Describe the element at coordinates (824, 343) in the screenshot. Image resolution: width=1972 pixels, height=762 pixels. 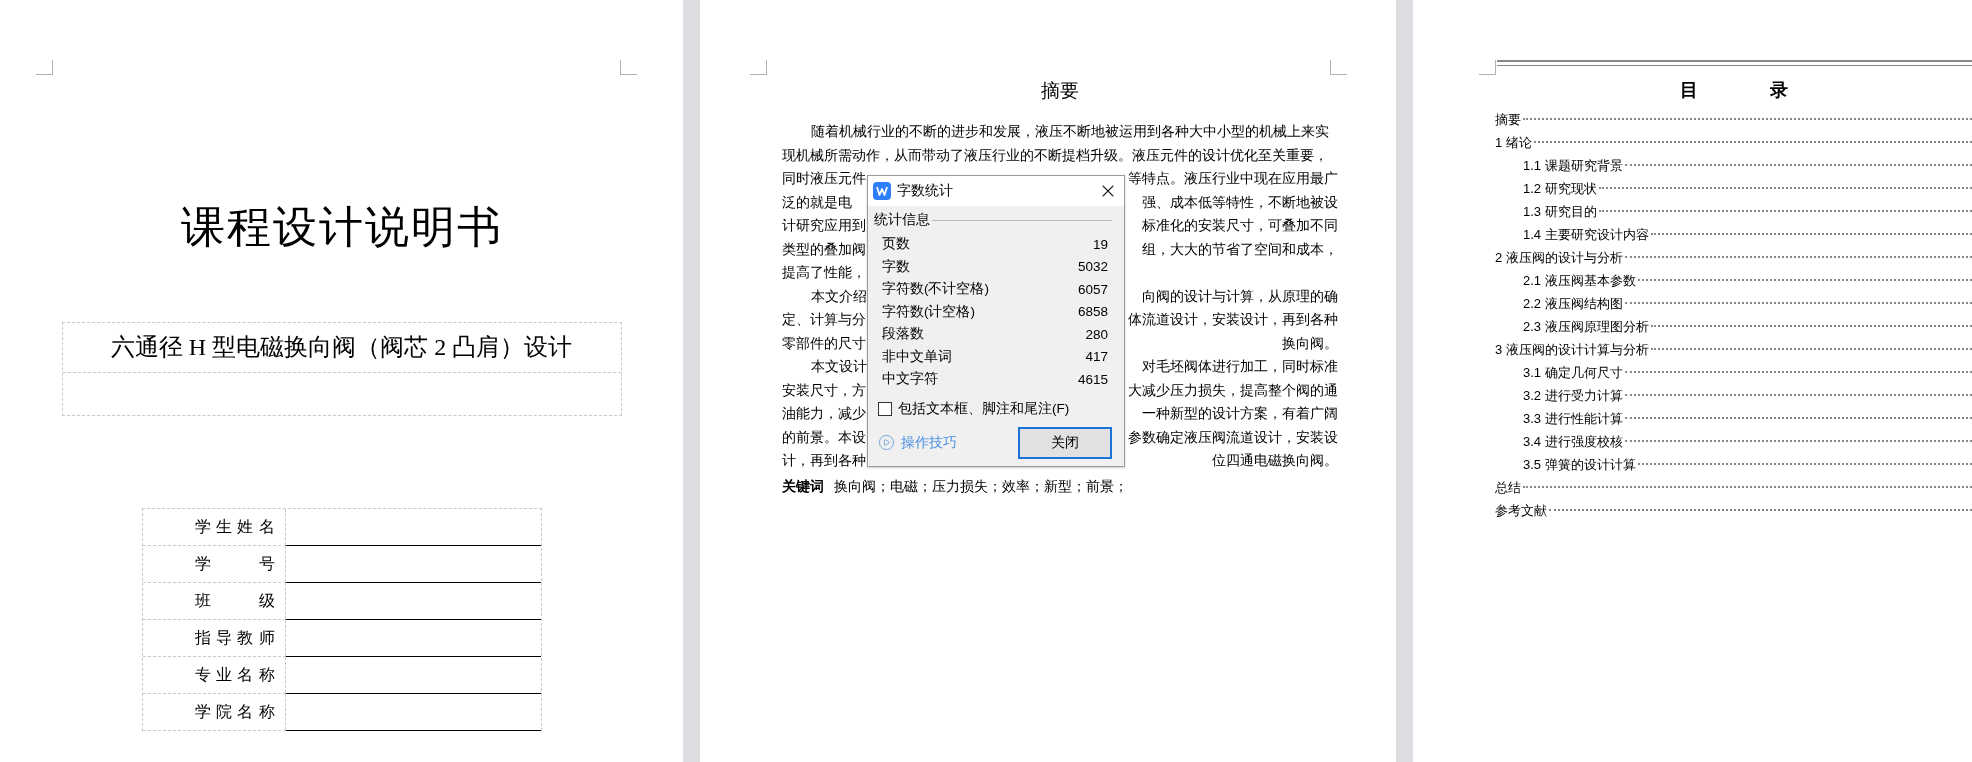
I see `paragraph-text: 零部件的尺寸` at that location.